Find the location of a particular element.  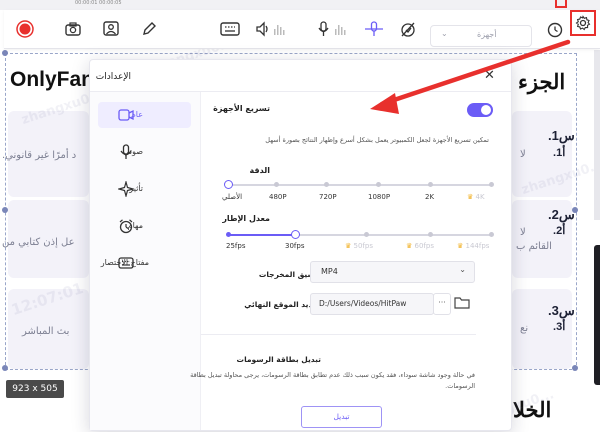

resolution-tick: 2K is located at coordinates (430, 197).